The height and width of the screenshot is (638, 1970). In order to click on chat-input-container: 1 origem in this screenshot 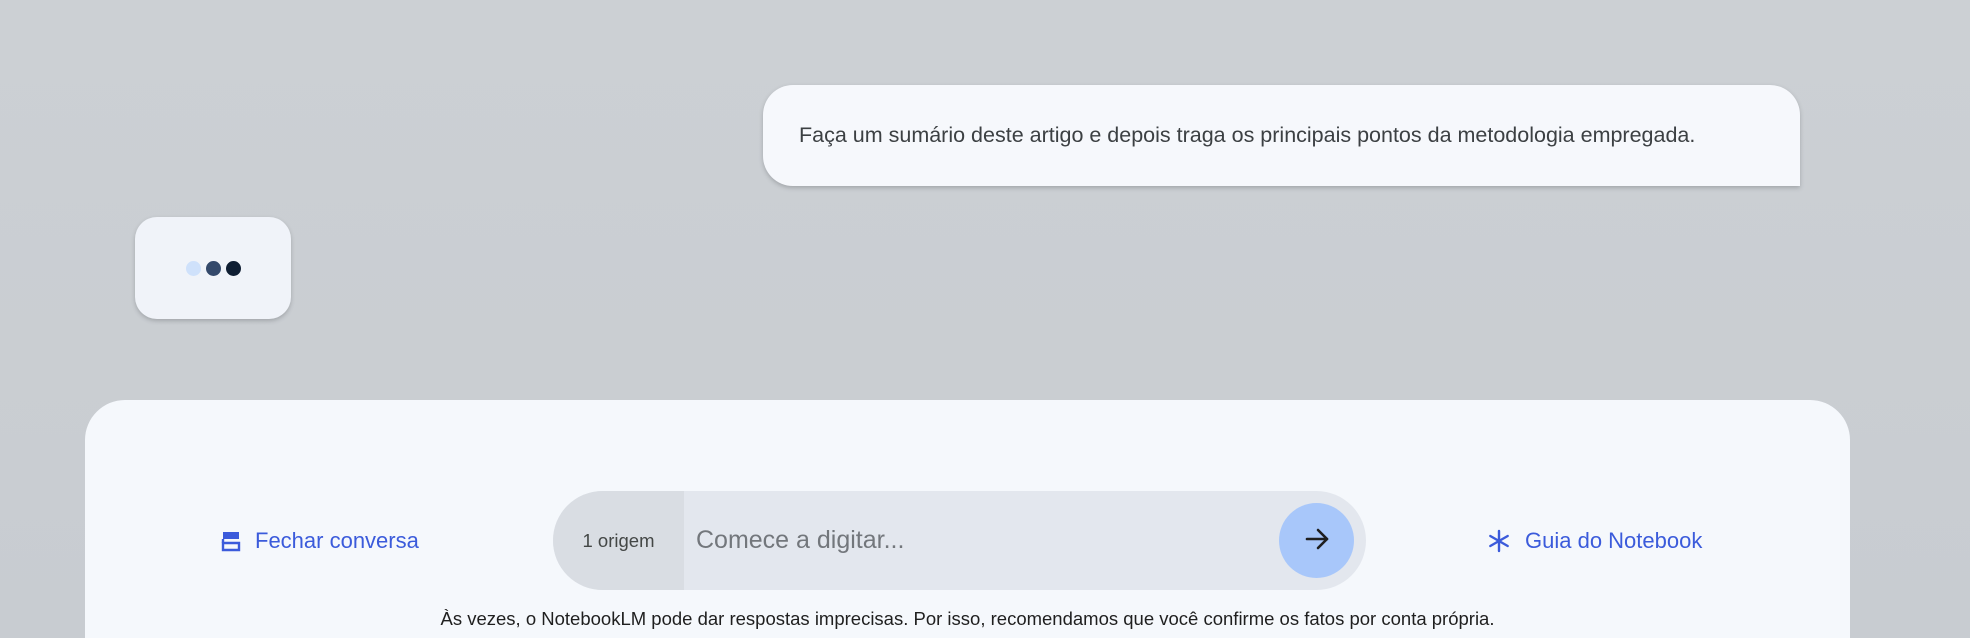, I will do `click(959, 540)`.